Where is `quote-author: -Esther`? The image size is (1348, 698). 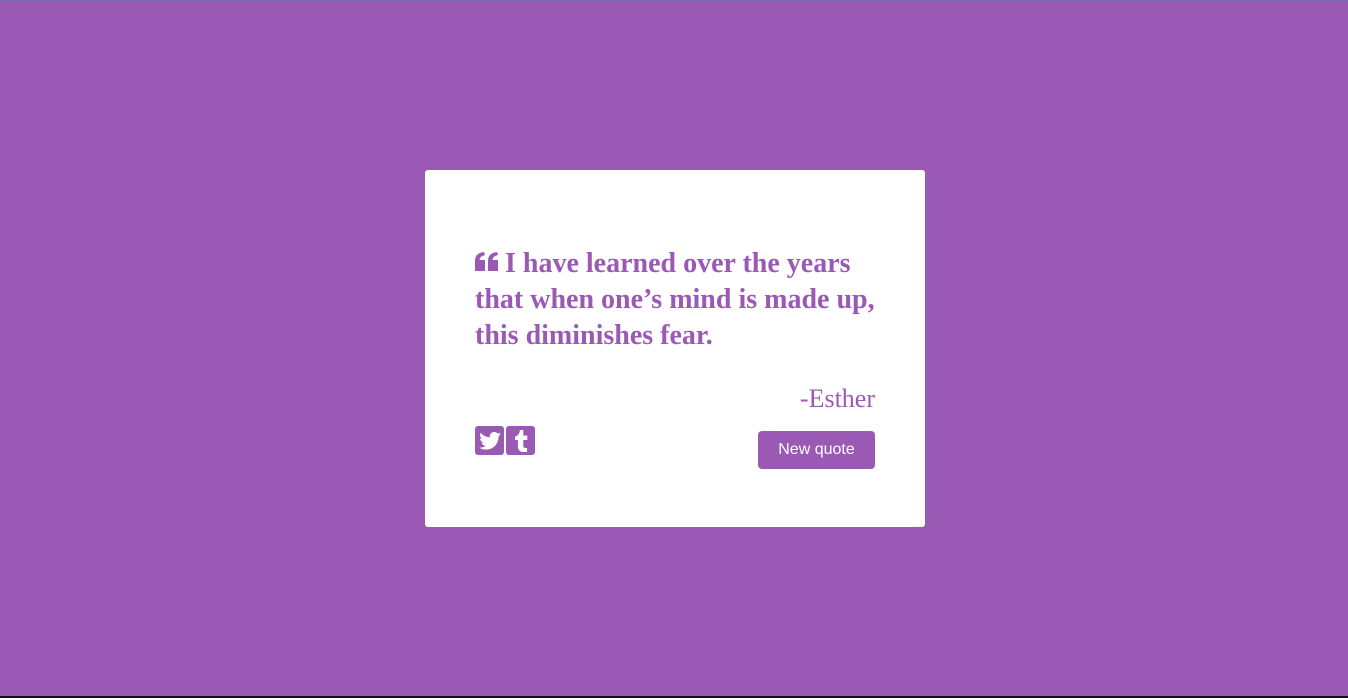 quote-author: -Esther is located at coordinates (837, 398).